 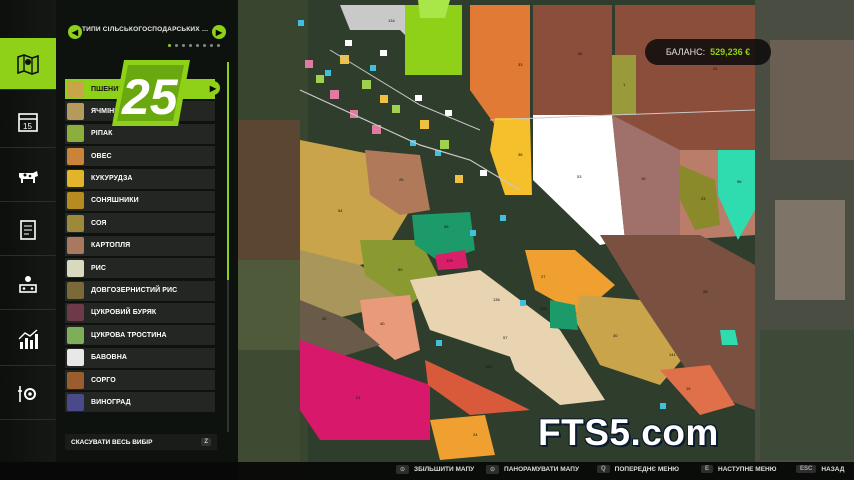 I want to click on svg-text: 15, so click(x=27, y=126).